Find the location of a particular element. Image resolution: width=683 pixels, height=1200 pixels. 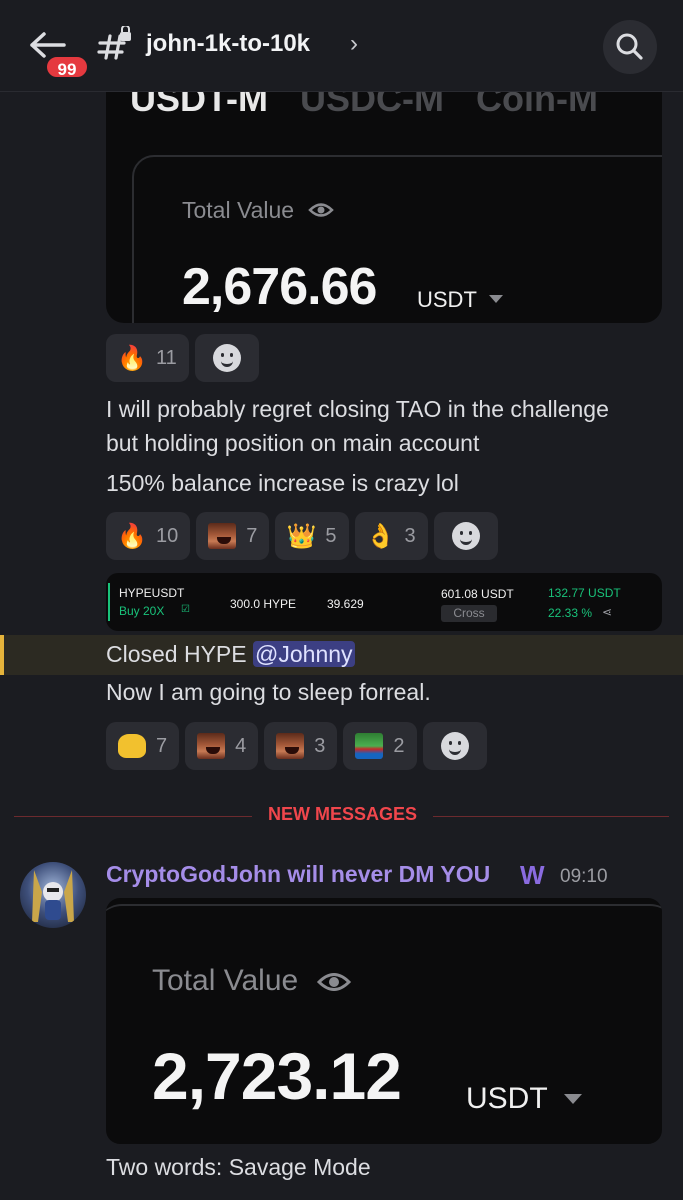

ok-hand-icon: 👌 is located at coordinates (380, 536).